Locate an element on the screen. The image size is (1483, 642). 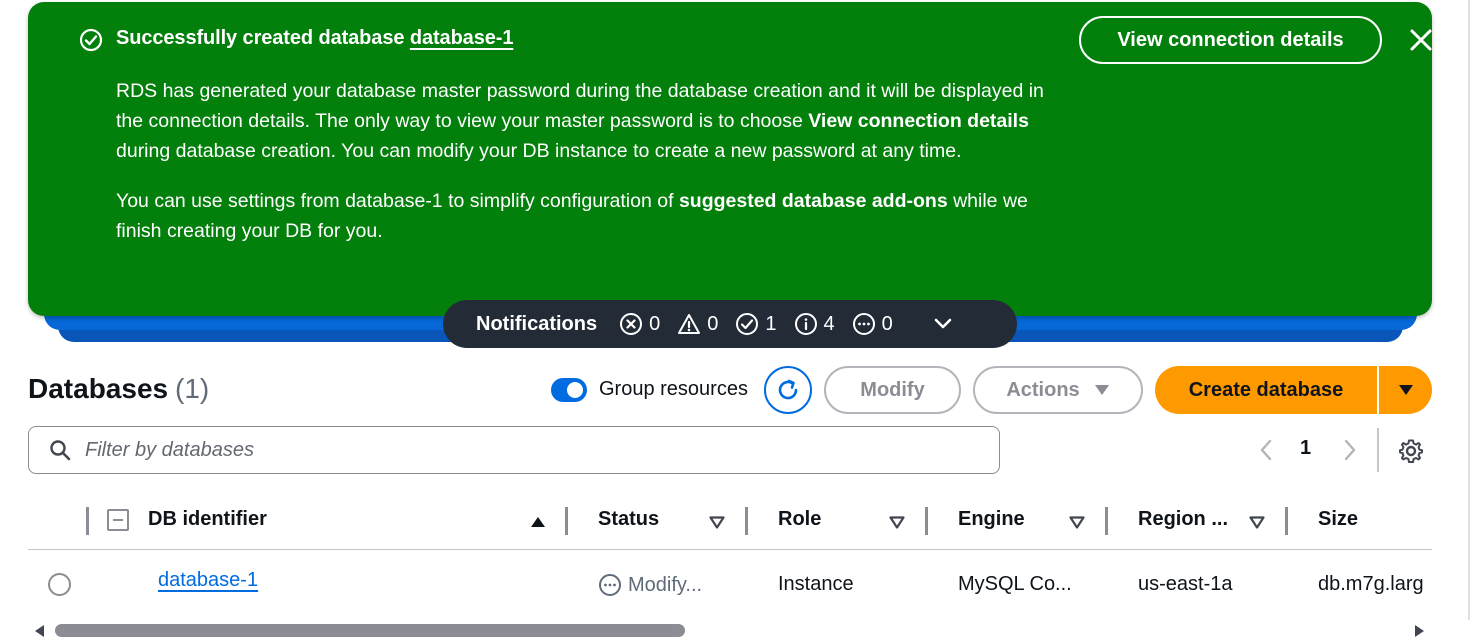
flash-title: Successfully created database database-1 is located at coordinates (314, 38).